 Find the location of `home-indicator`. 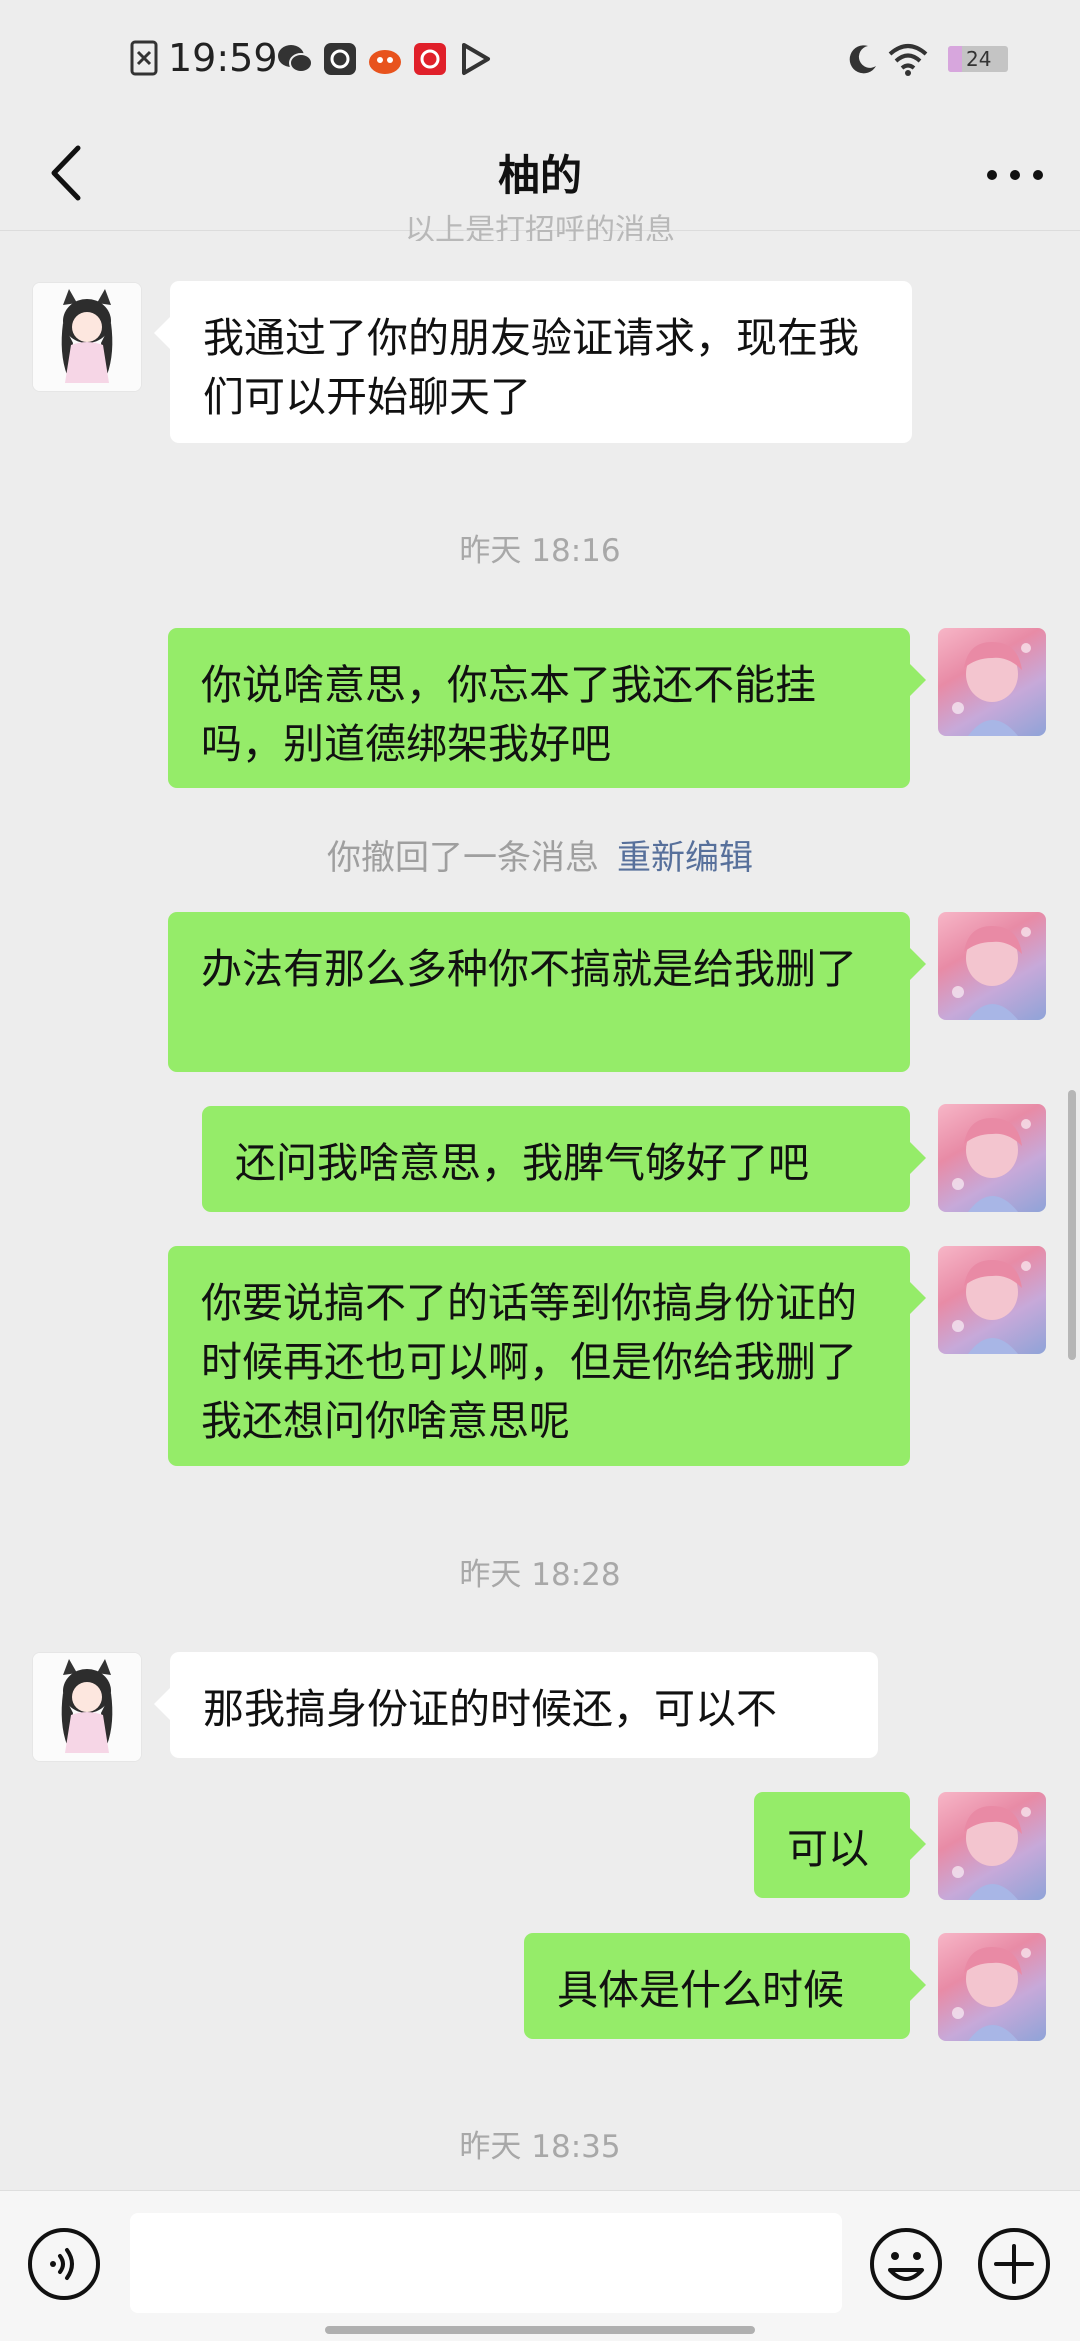

home-indicator is located at coordinates (540, 2330).